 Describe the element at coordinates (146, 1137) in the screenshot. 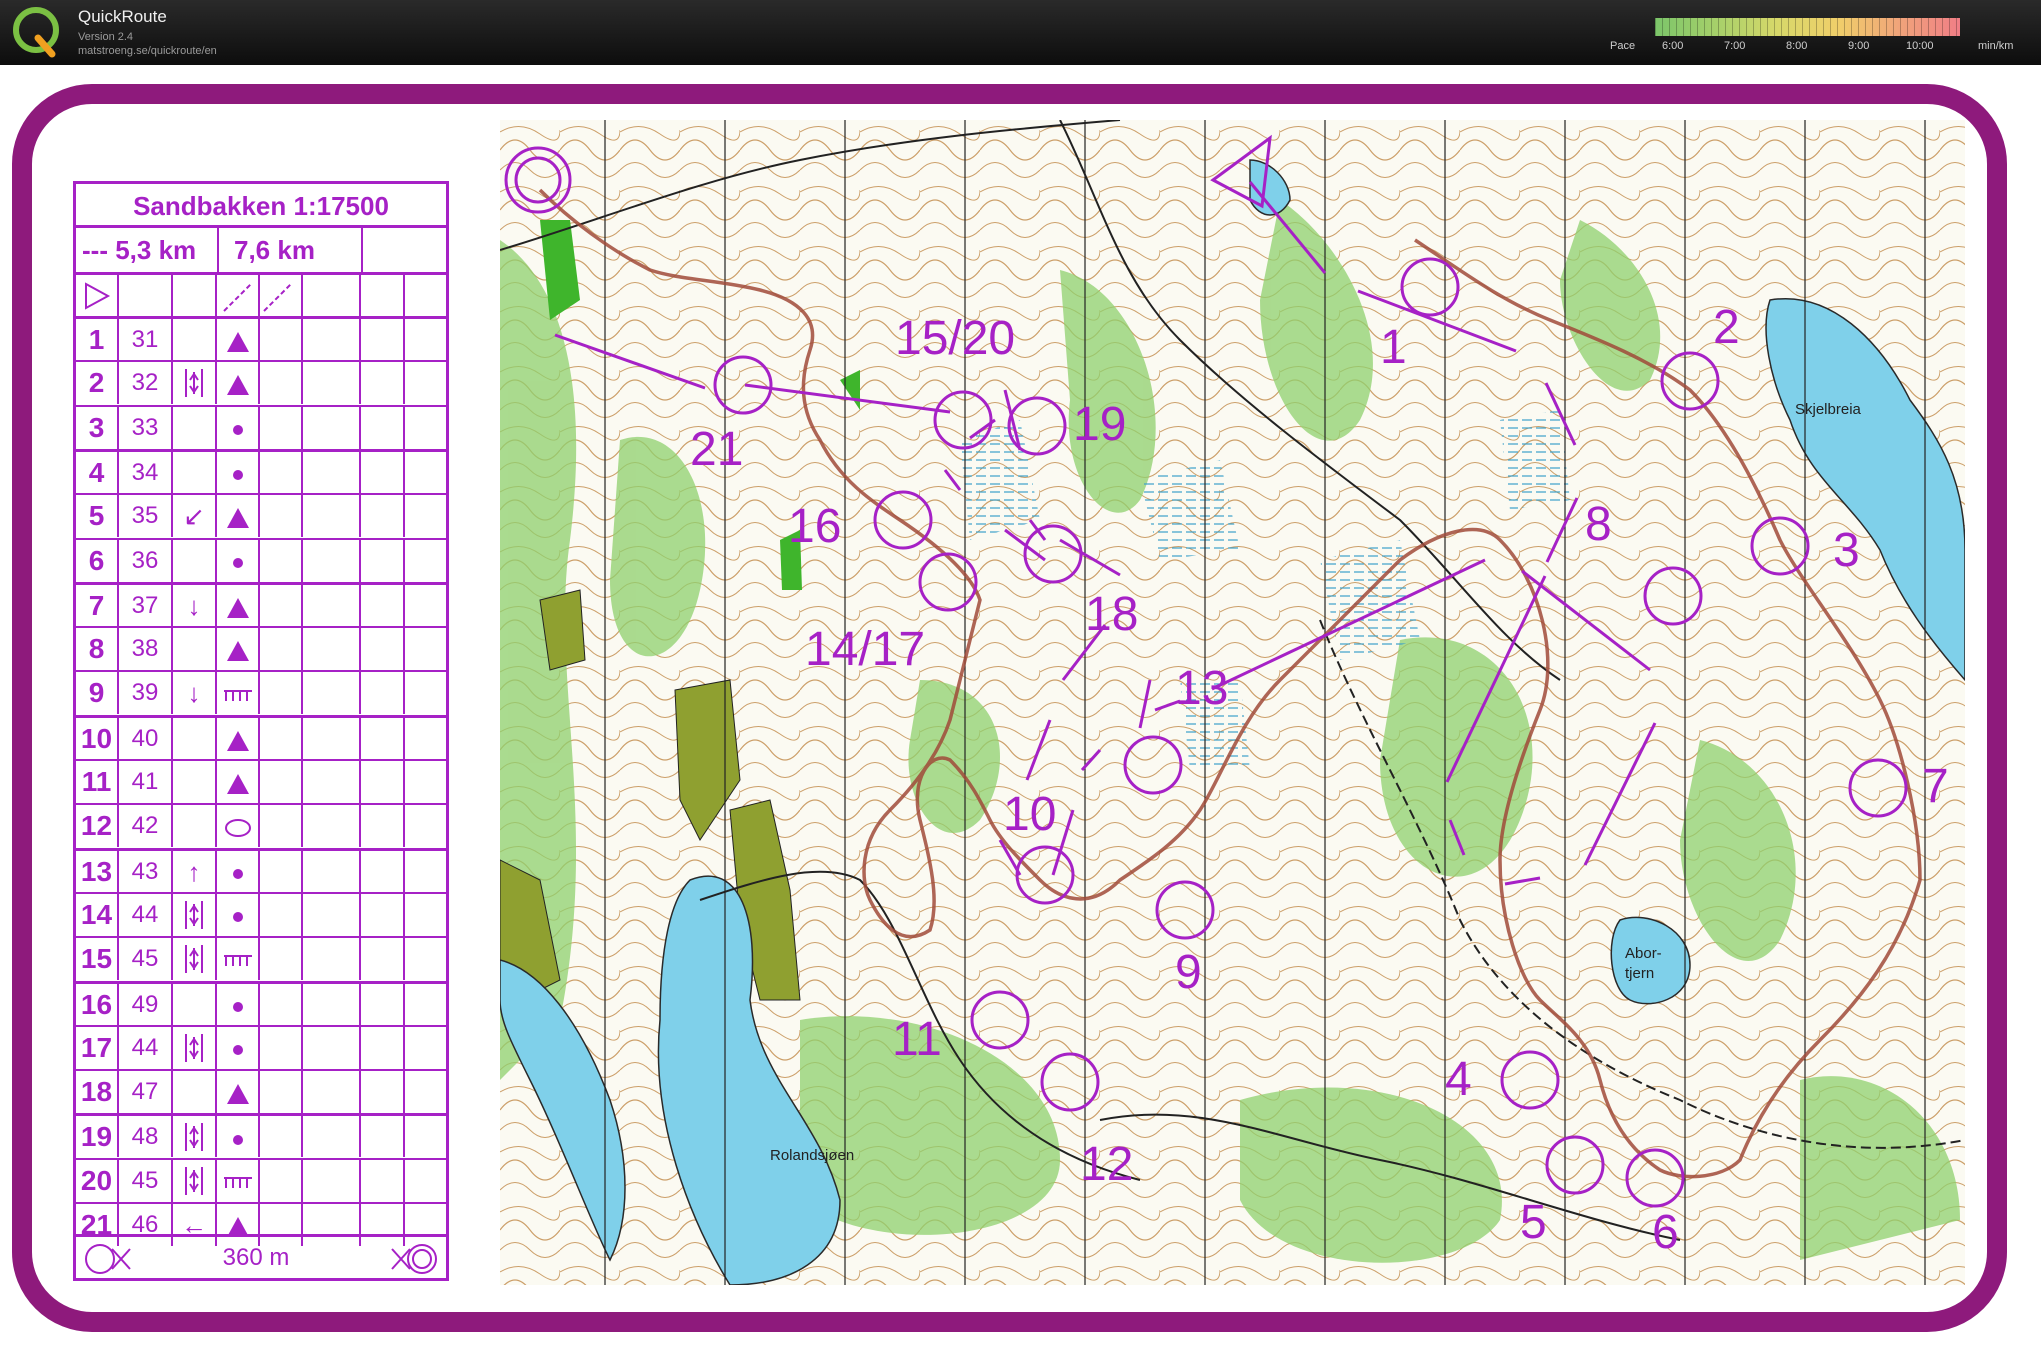

I see `control-code: 48` at that location.